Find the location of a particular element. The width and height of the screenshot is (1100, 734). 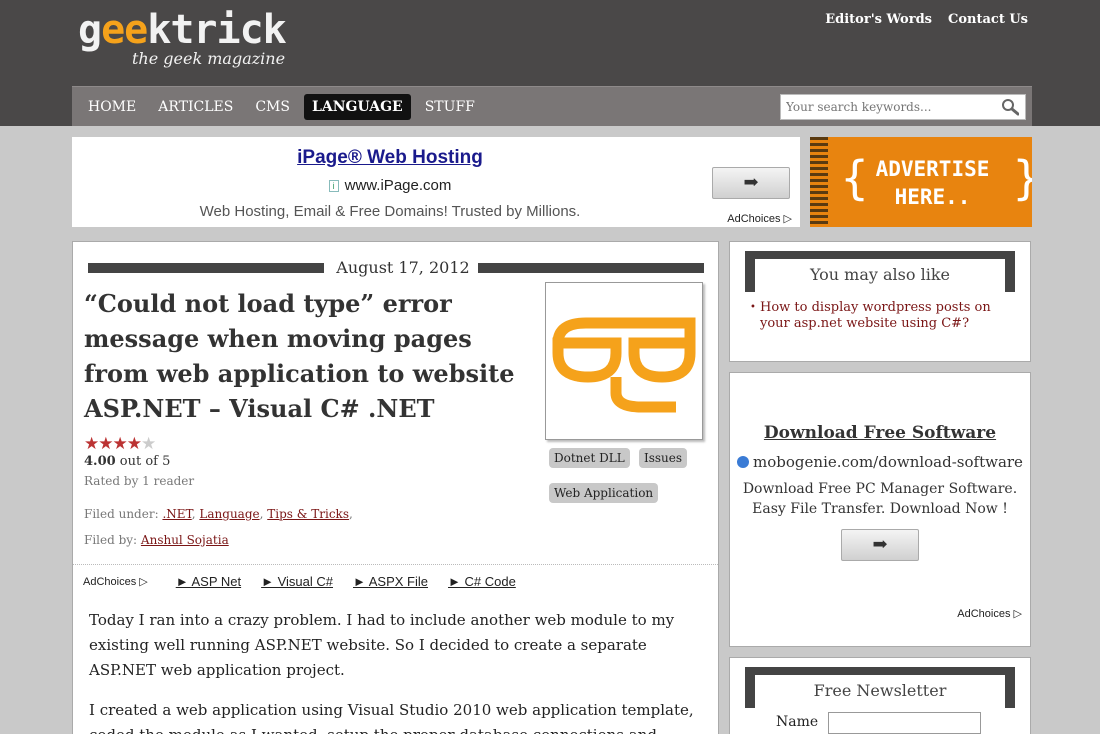

nav-item-home: HOME is located at coordinates (112, 107).